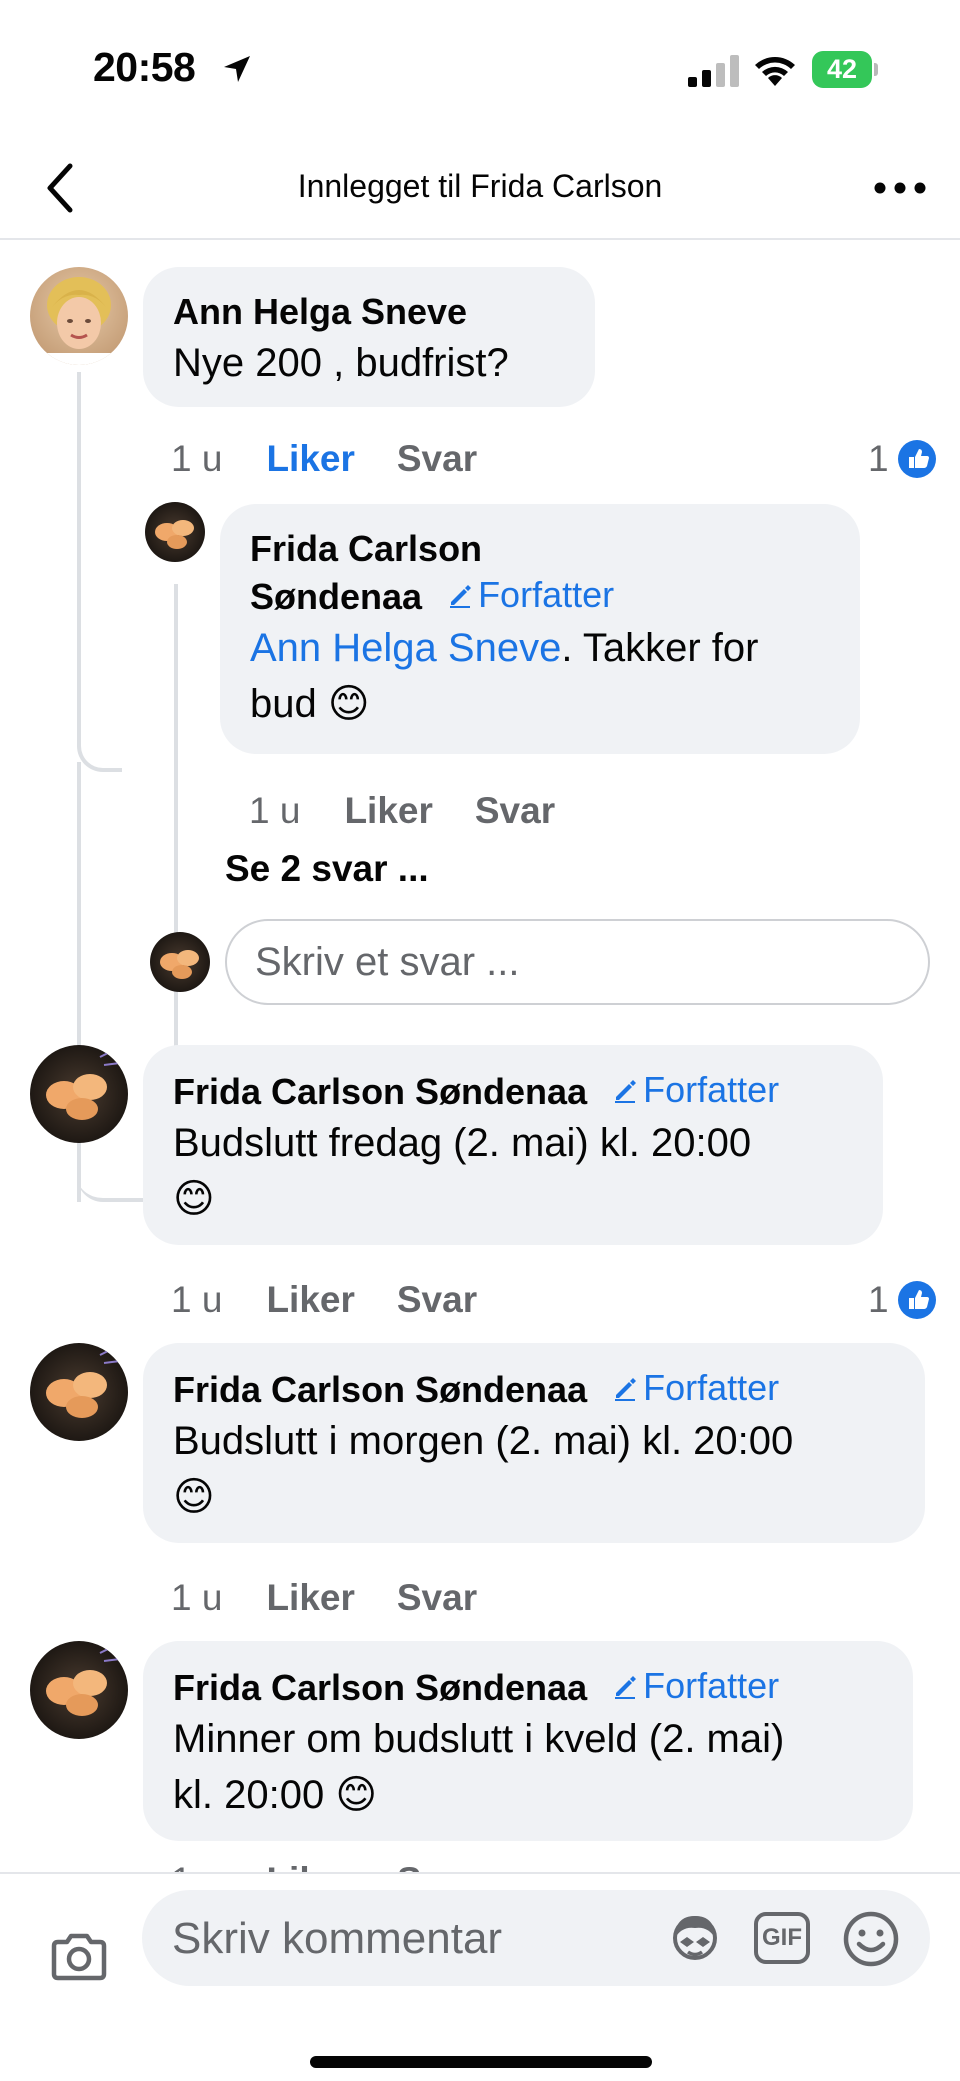  Describe the element at coordinates (237, 69) in the screenshot. I see `location-arrow-icon` at that location.